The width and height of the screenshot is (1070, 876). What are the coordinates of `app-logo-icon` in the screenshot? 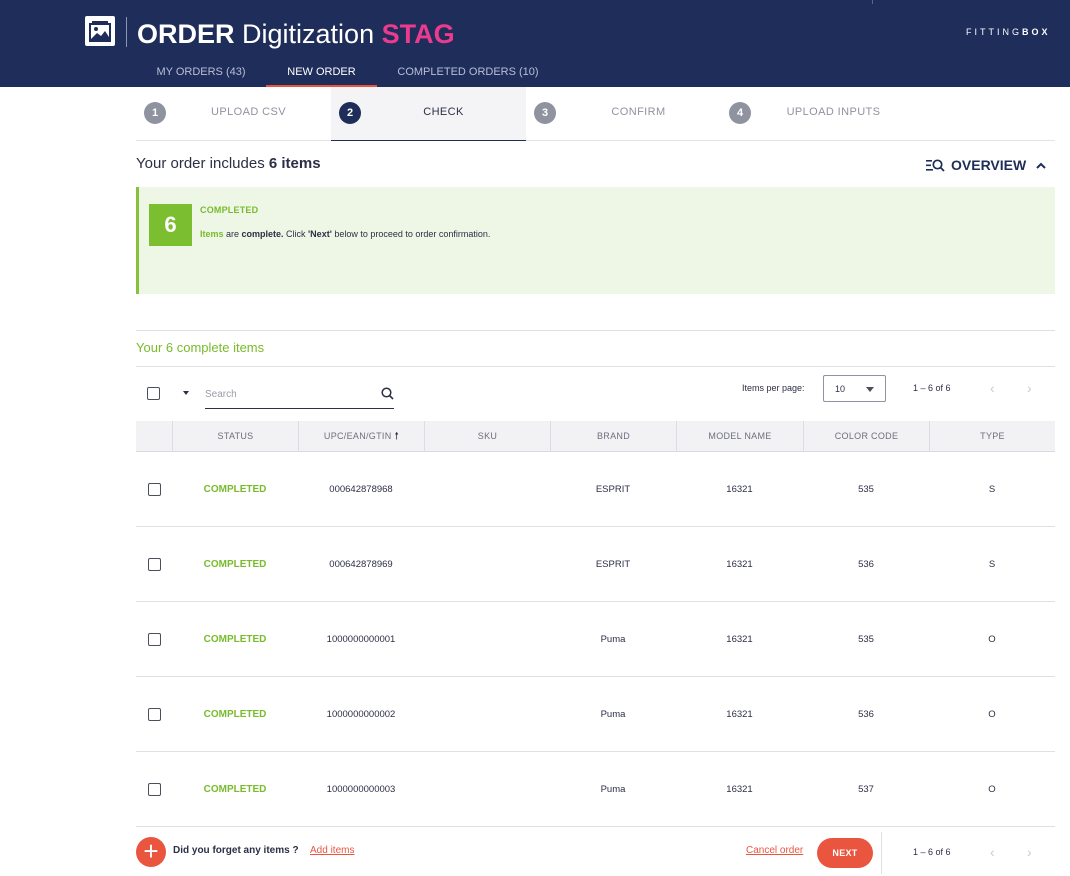 It's located at (100, 31).